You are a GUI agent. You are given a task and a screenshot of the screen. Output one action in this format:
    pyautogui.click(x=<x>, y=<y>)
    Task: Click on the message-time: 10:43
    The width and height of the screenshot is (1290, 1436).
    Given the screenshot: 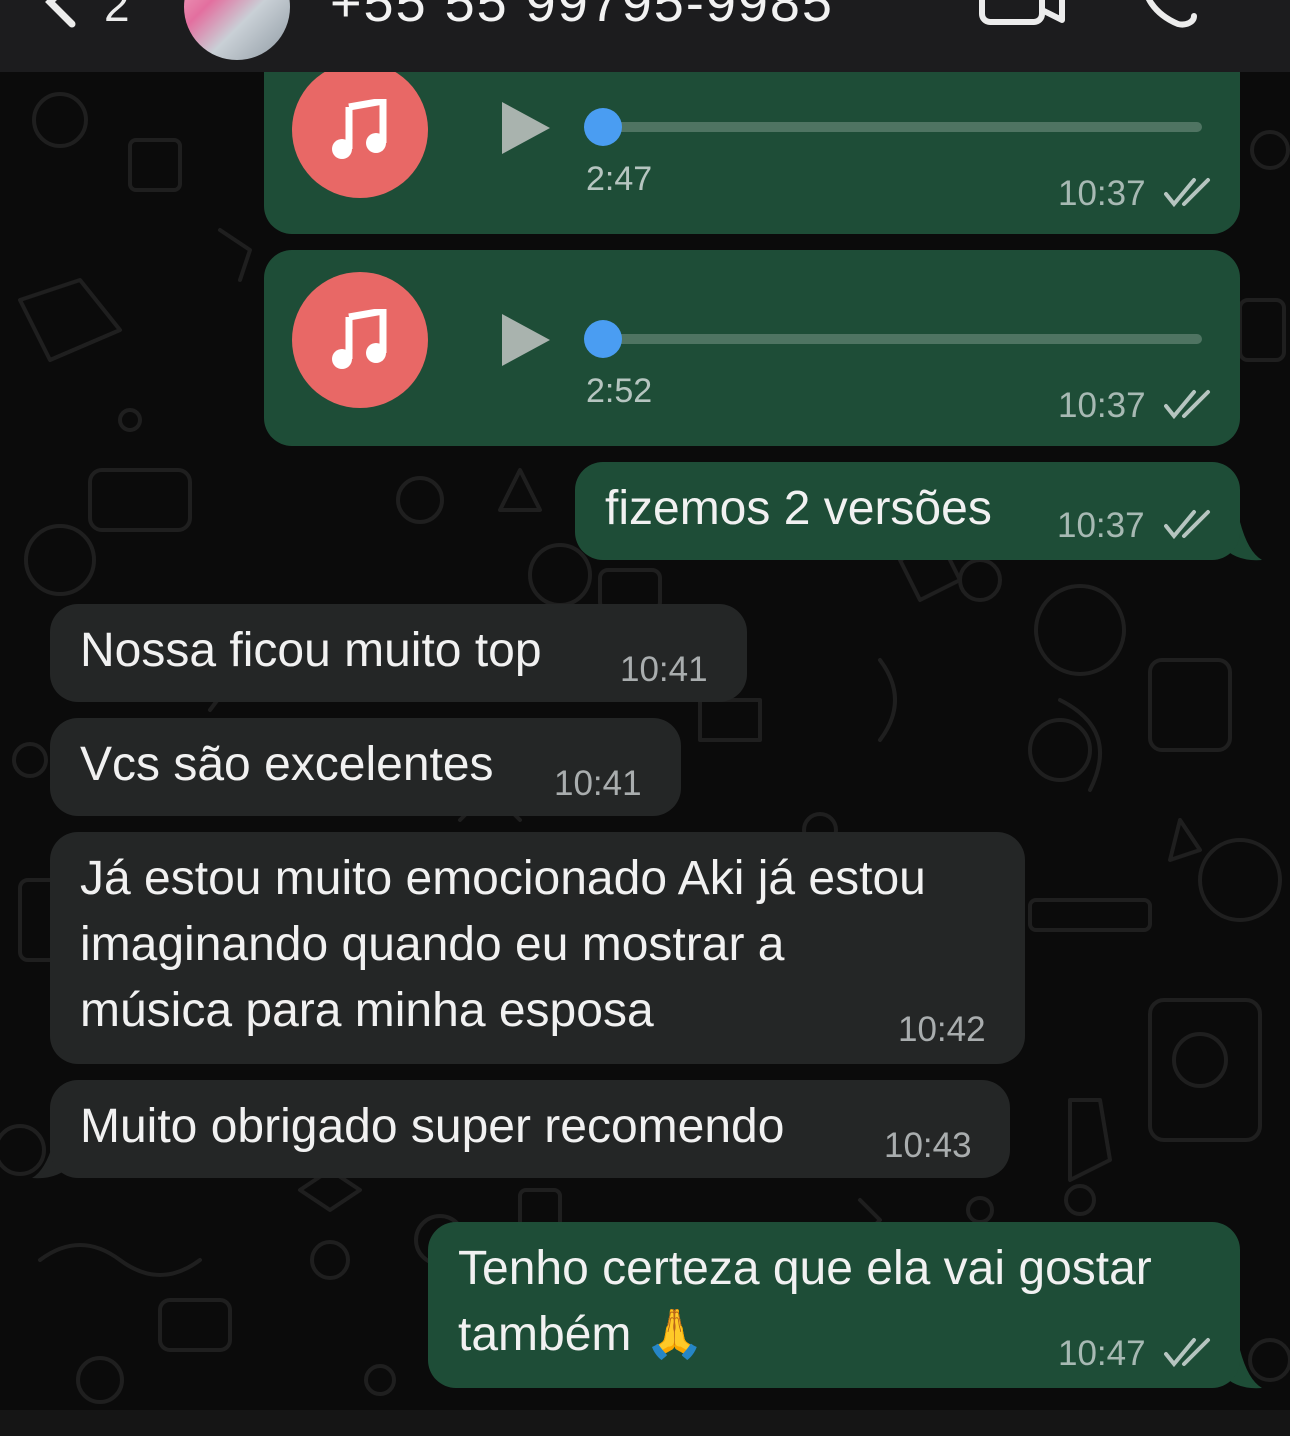 What is the action you would take?
    pyautogui.click(x=928, y=1145)
    